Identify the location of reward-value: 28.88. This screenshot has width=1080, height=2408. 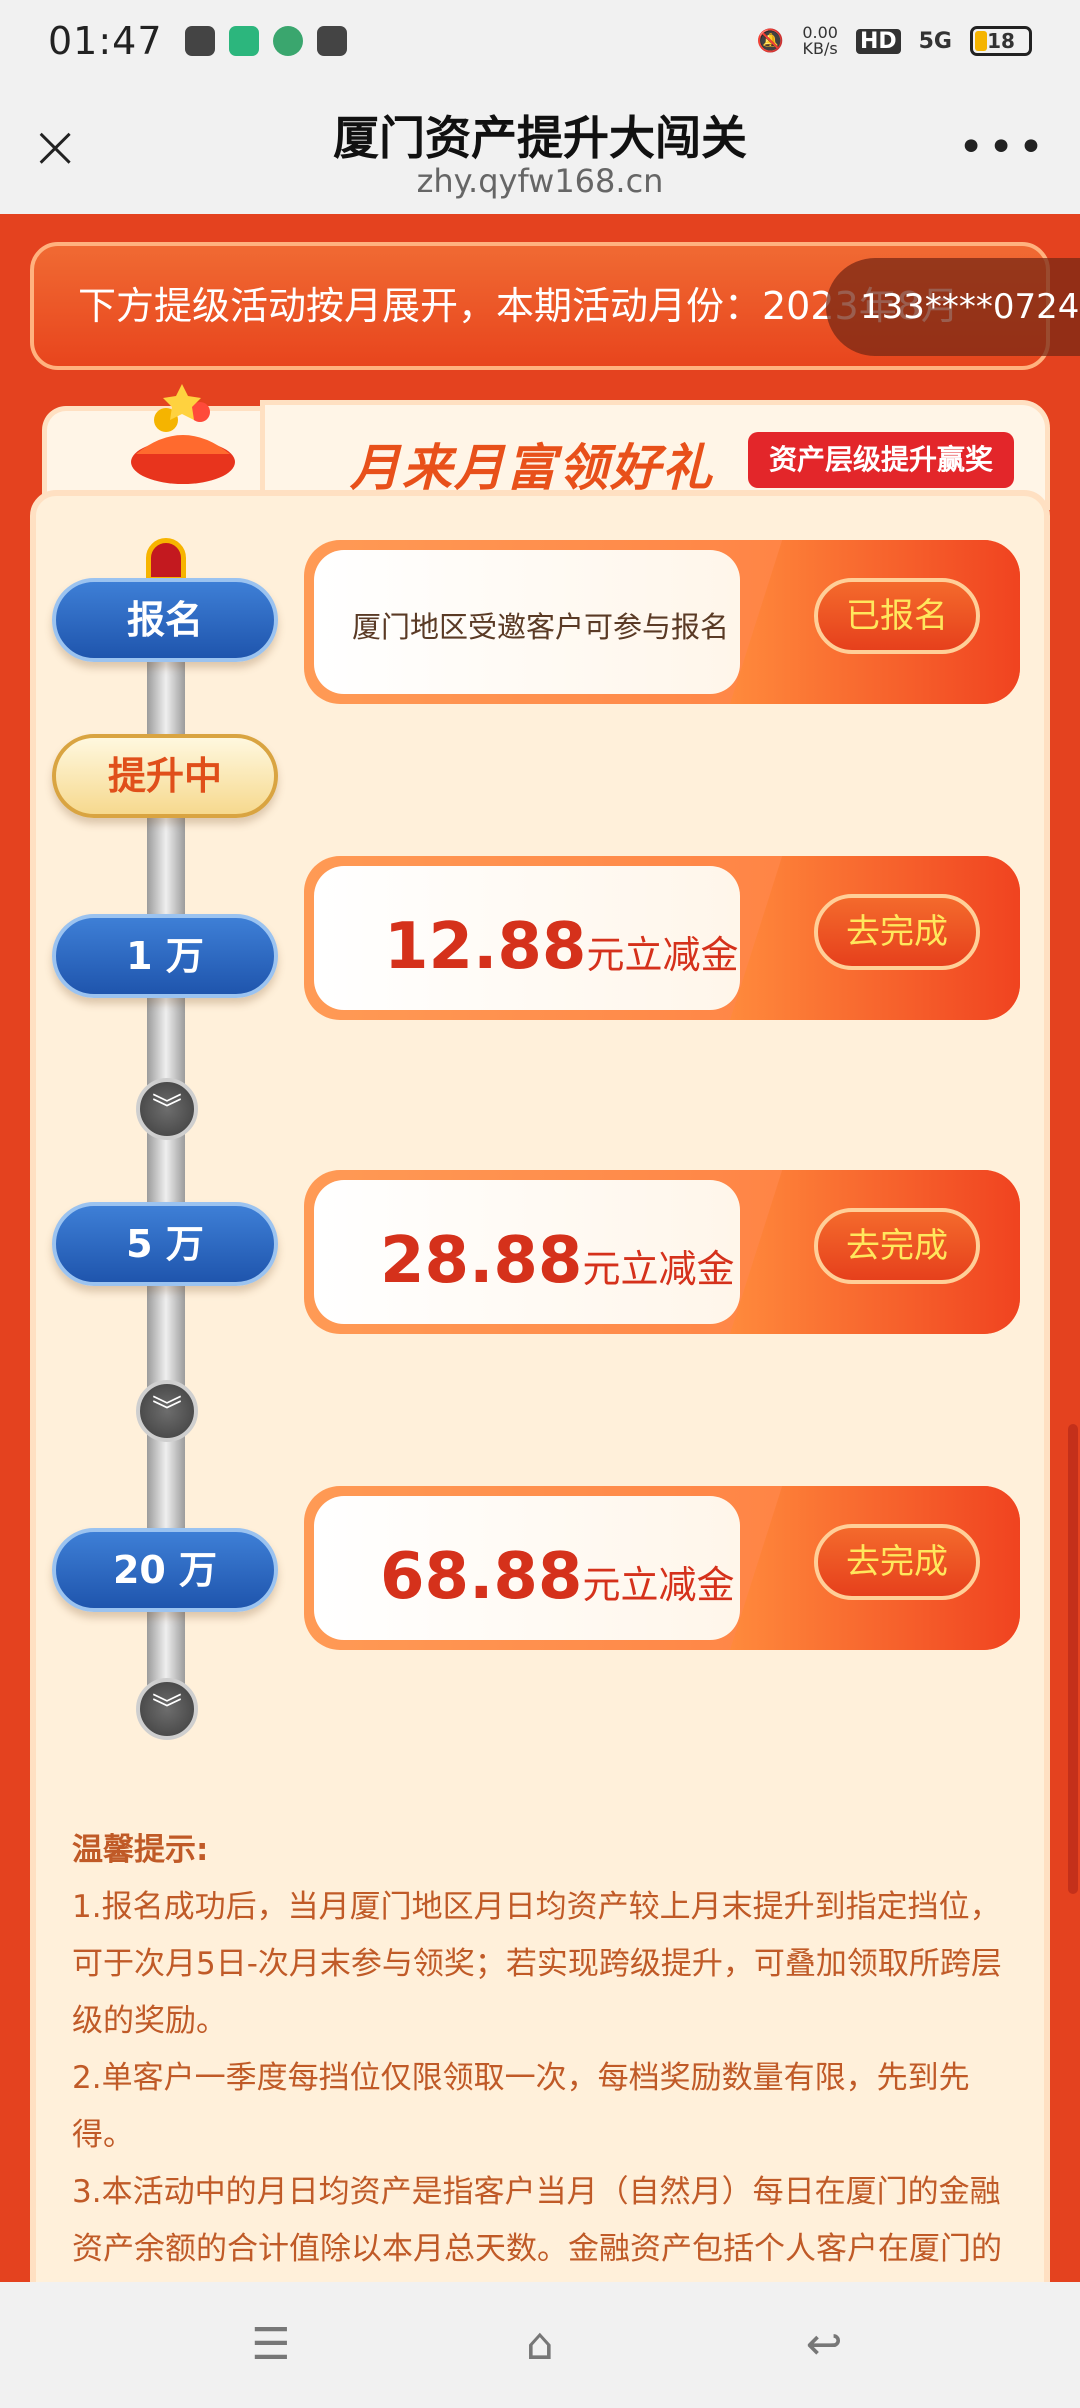
(481, 1261).